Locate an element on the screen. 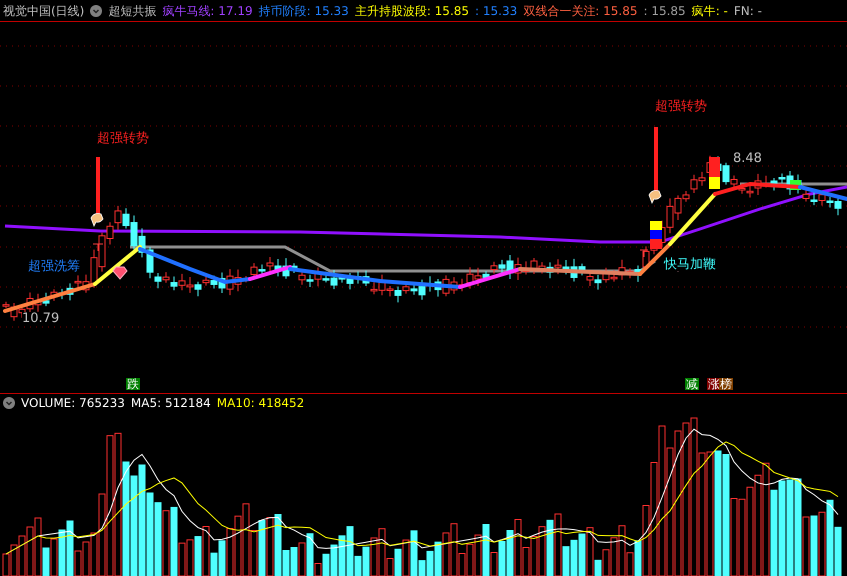 This screenshot has width=847, height=576. indicator-value: : 15.85 is located at coordinates (664, 10).